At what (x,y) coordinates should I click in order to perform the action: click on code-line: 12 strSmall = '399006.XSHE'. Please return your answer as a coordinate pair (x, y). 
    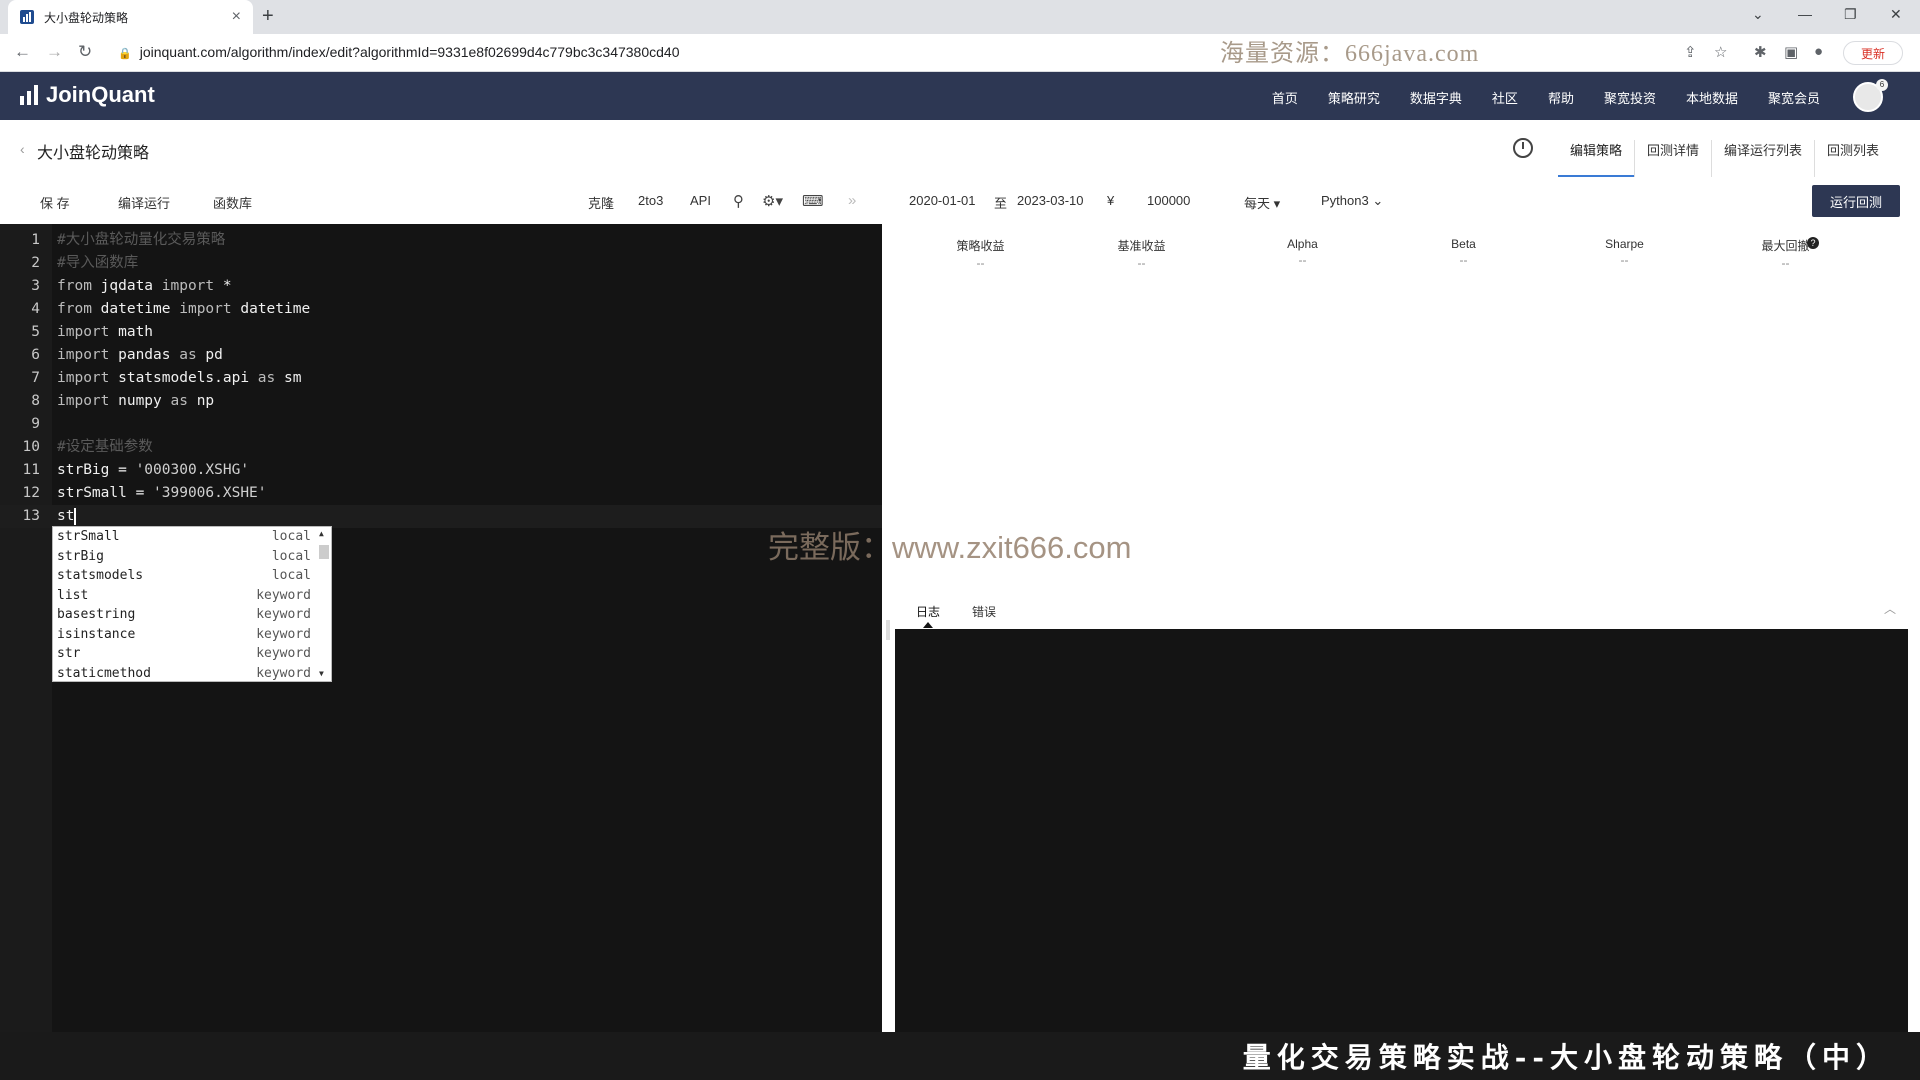
    Looking at the image, I should click on (441, 493).